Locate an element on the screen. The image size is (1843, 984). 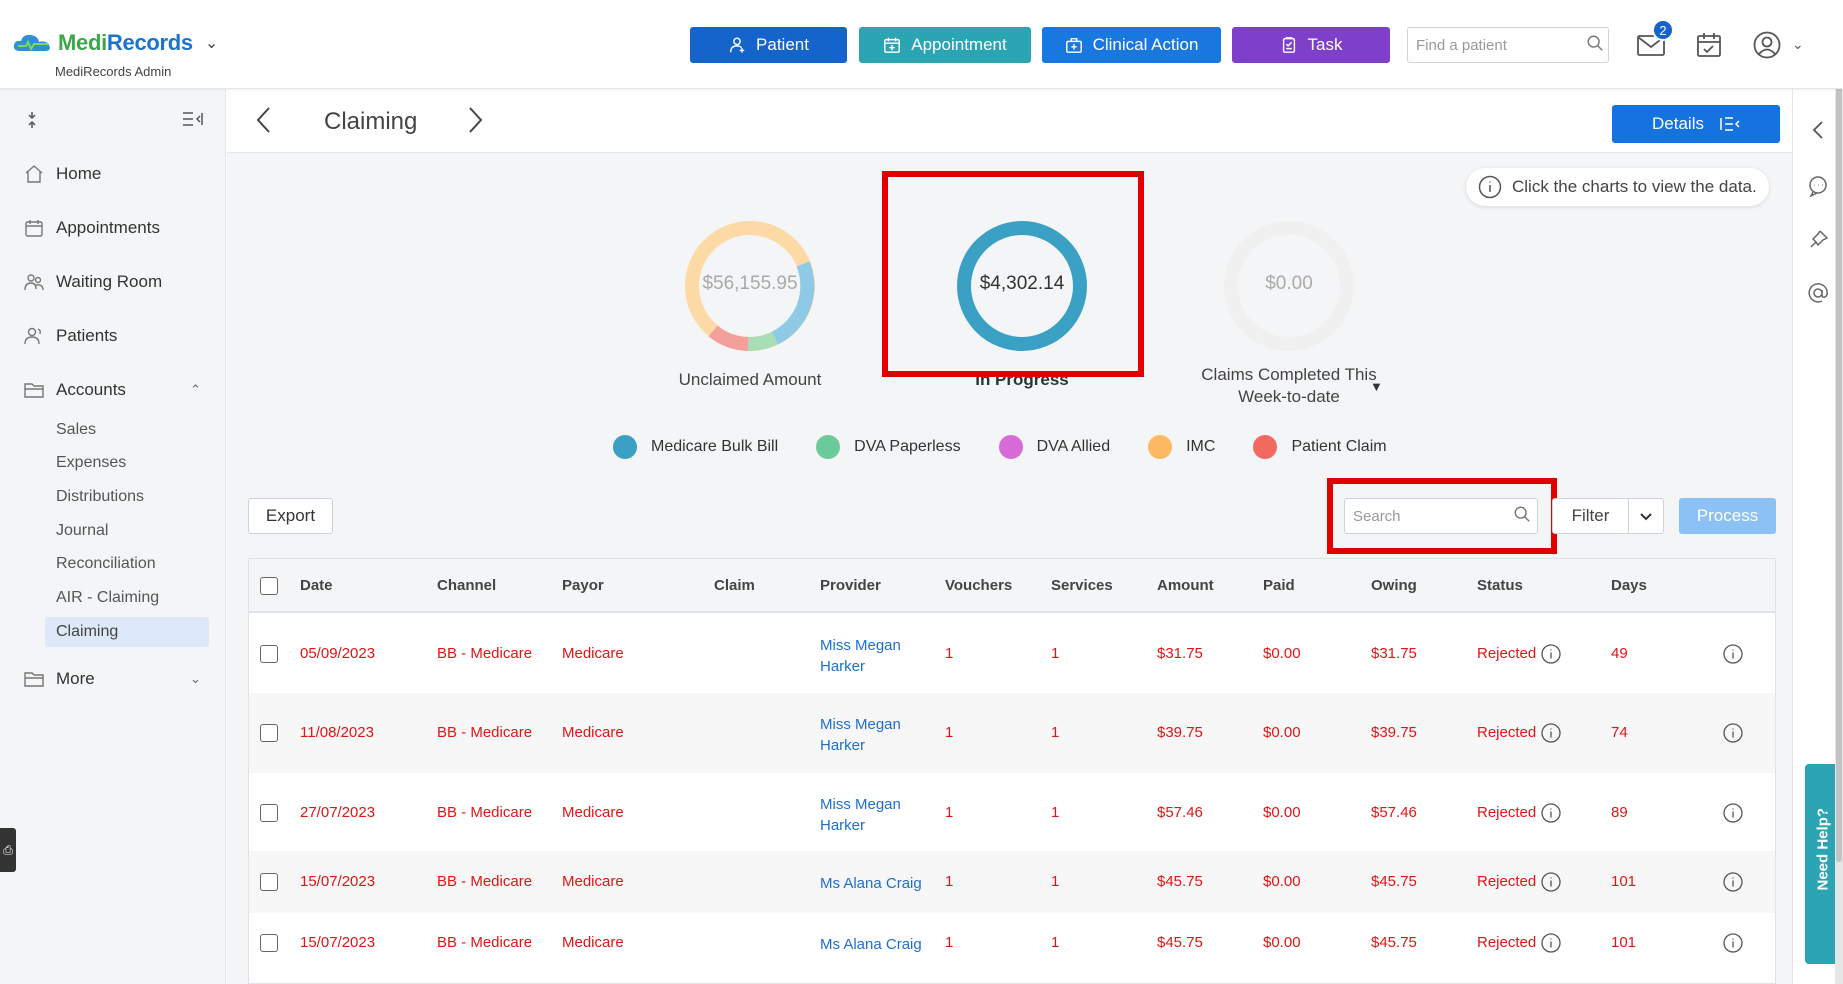
sidebar-subitem-claiming: Claiming is located at coordinates (87, 632).